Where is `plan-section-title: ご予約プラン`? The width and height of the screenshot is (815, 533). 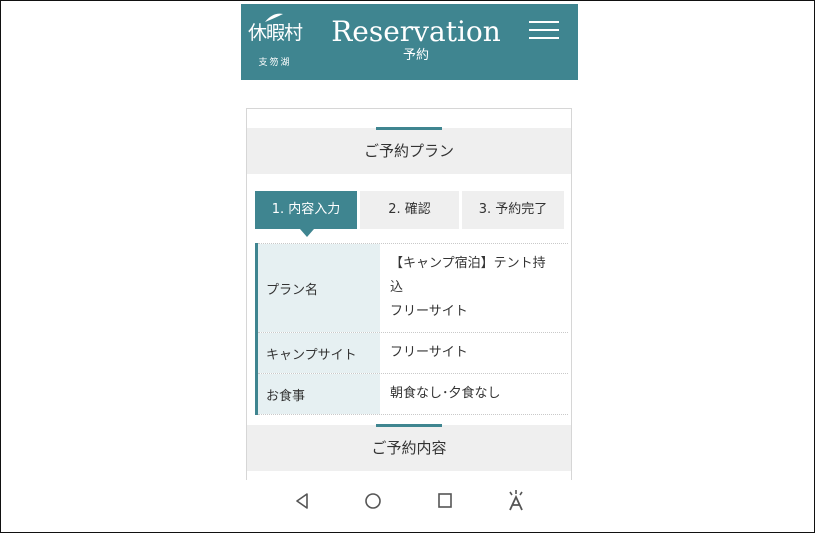
plan-section-title: ご予約プラン is located at coordinates (408, 151).